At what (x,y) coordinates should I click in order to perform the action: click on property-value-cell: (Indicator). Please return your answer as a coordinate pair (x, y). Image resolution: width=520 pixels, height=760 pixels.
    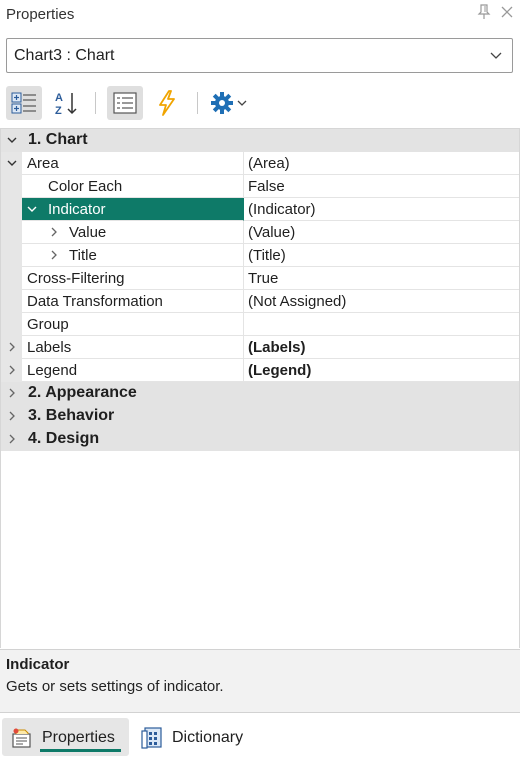
    Looking at the image, I should click on (381, 209).